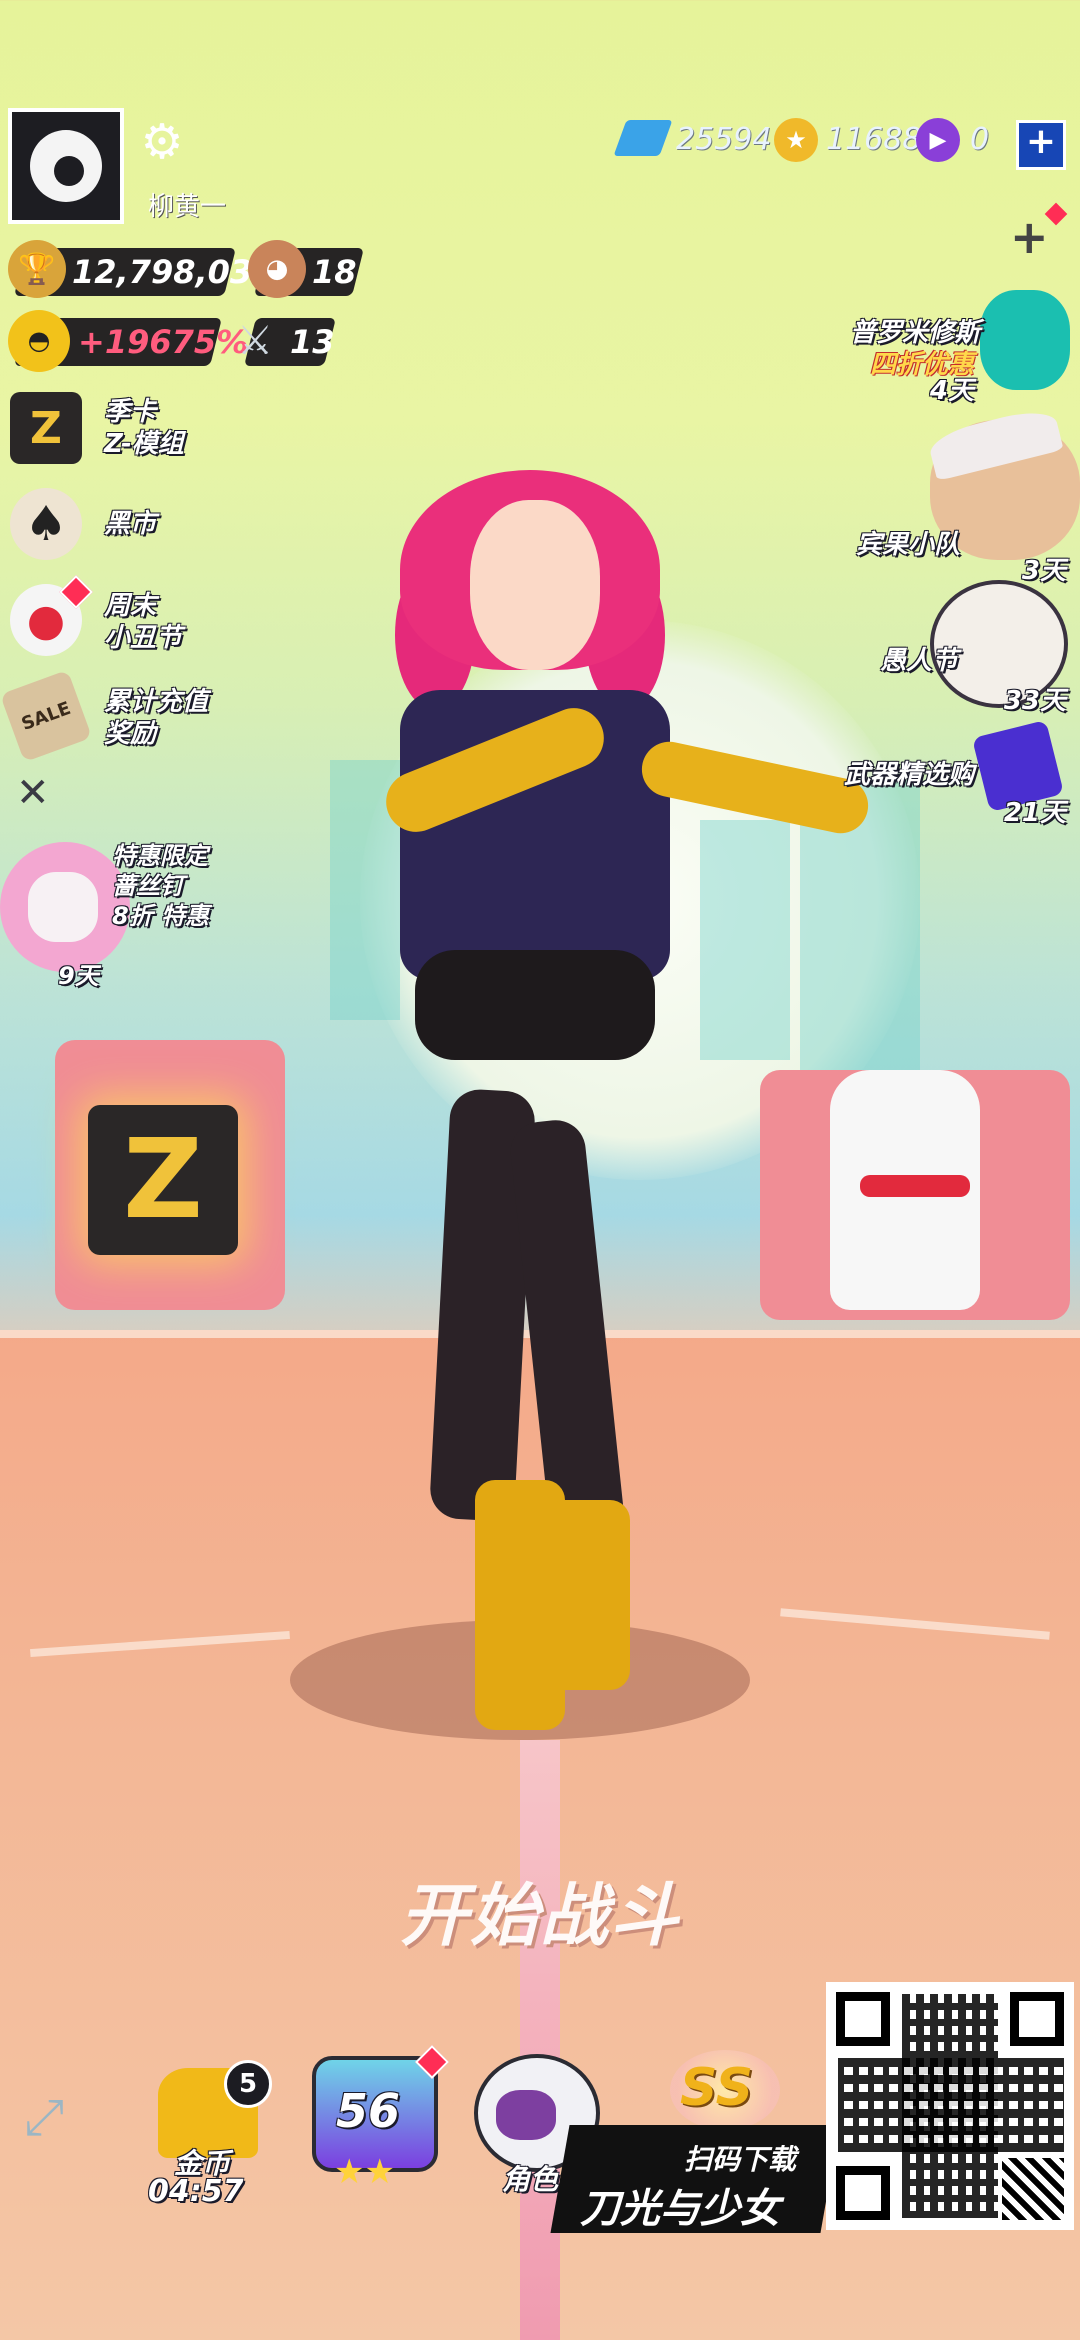 The width and height of the screenshot is (1080, 2340). Describe the element at coordinates (69, 171) in the screenshot. I see `panda-mask-eye` at that location.